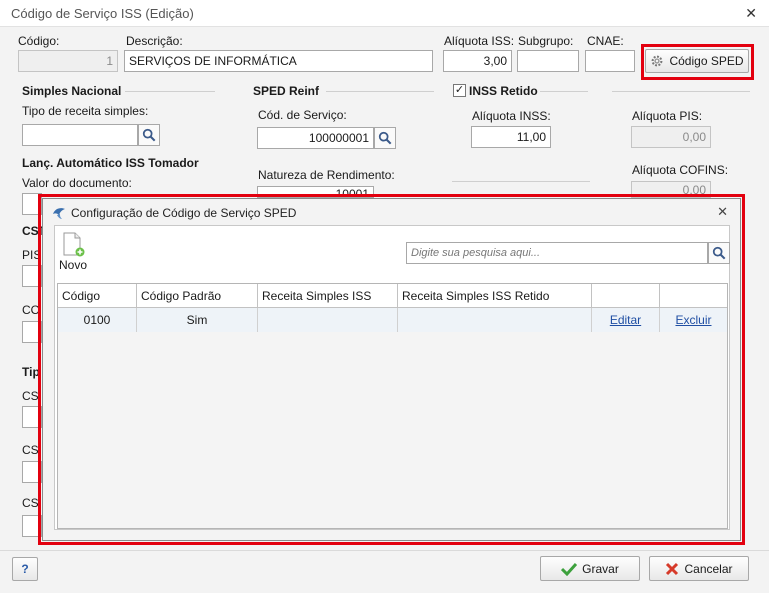 This screenshot has height=593, width=769. Describe the element at coordinates (546, 41) in the screenshot. I see `subgrupo-label: Subgrupo:` at that location.